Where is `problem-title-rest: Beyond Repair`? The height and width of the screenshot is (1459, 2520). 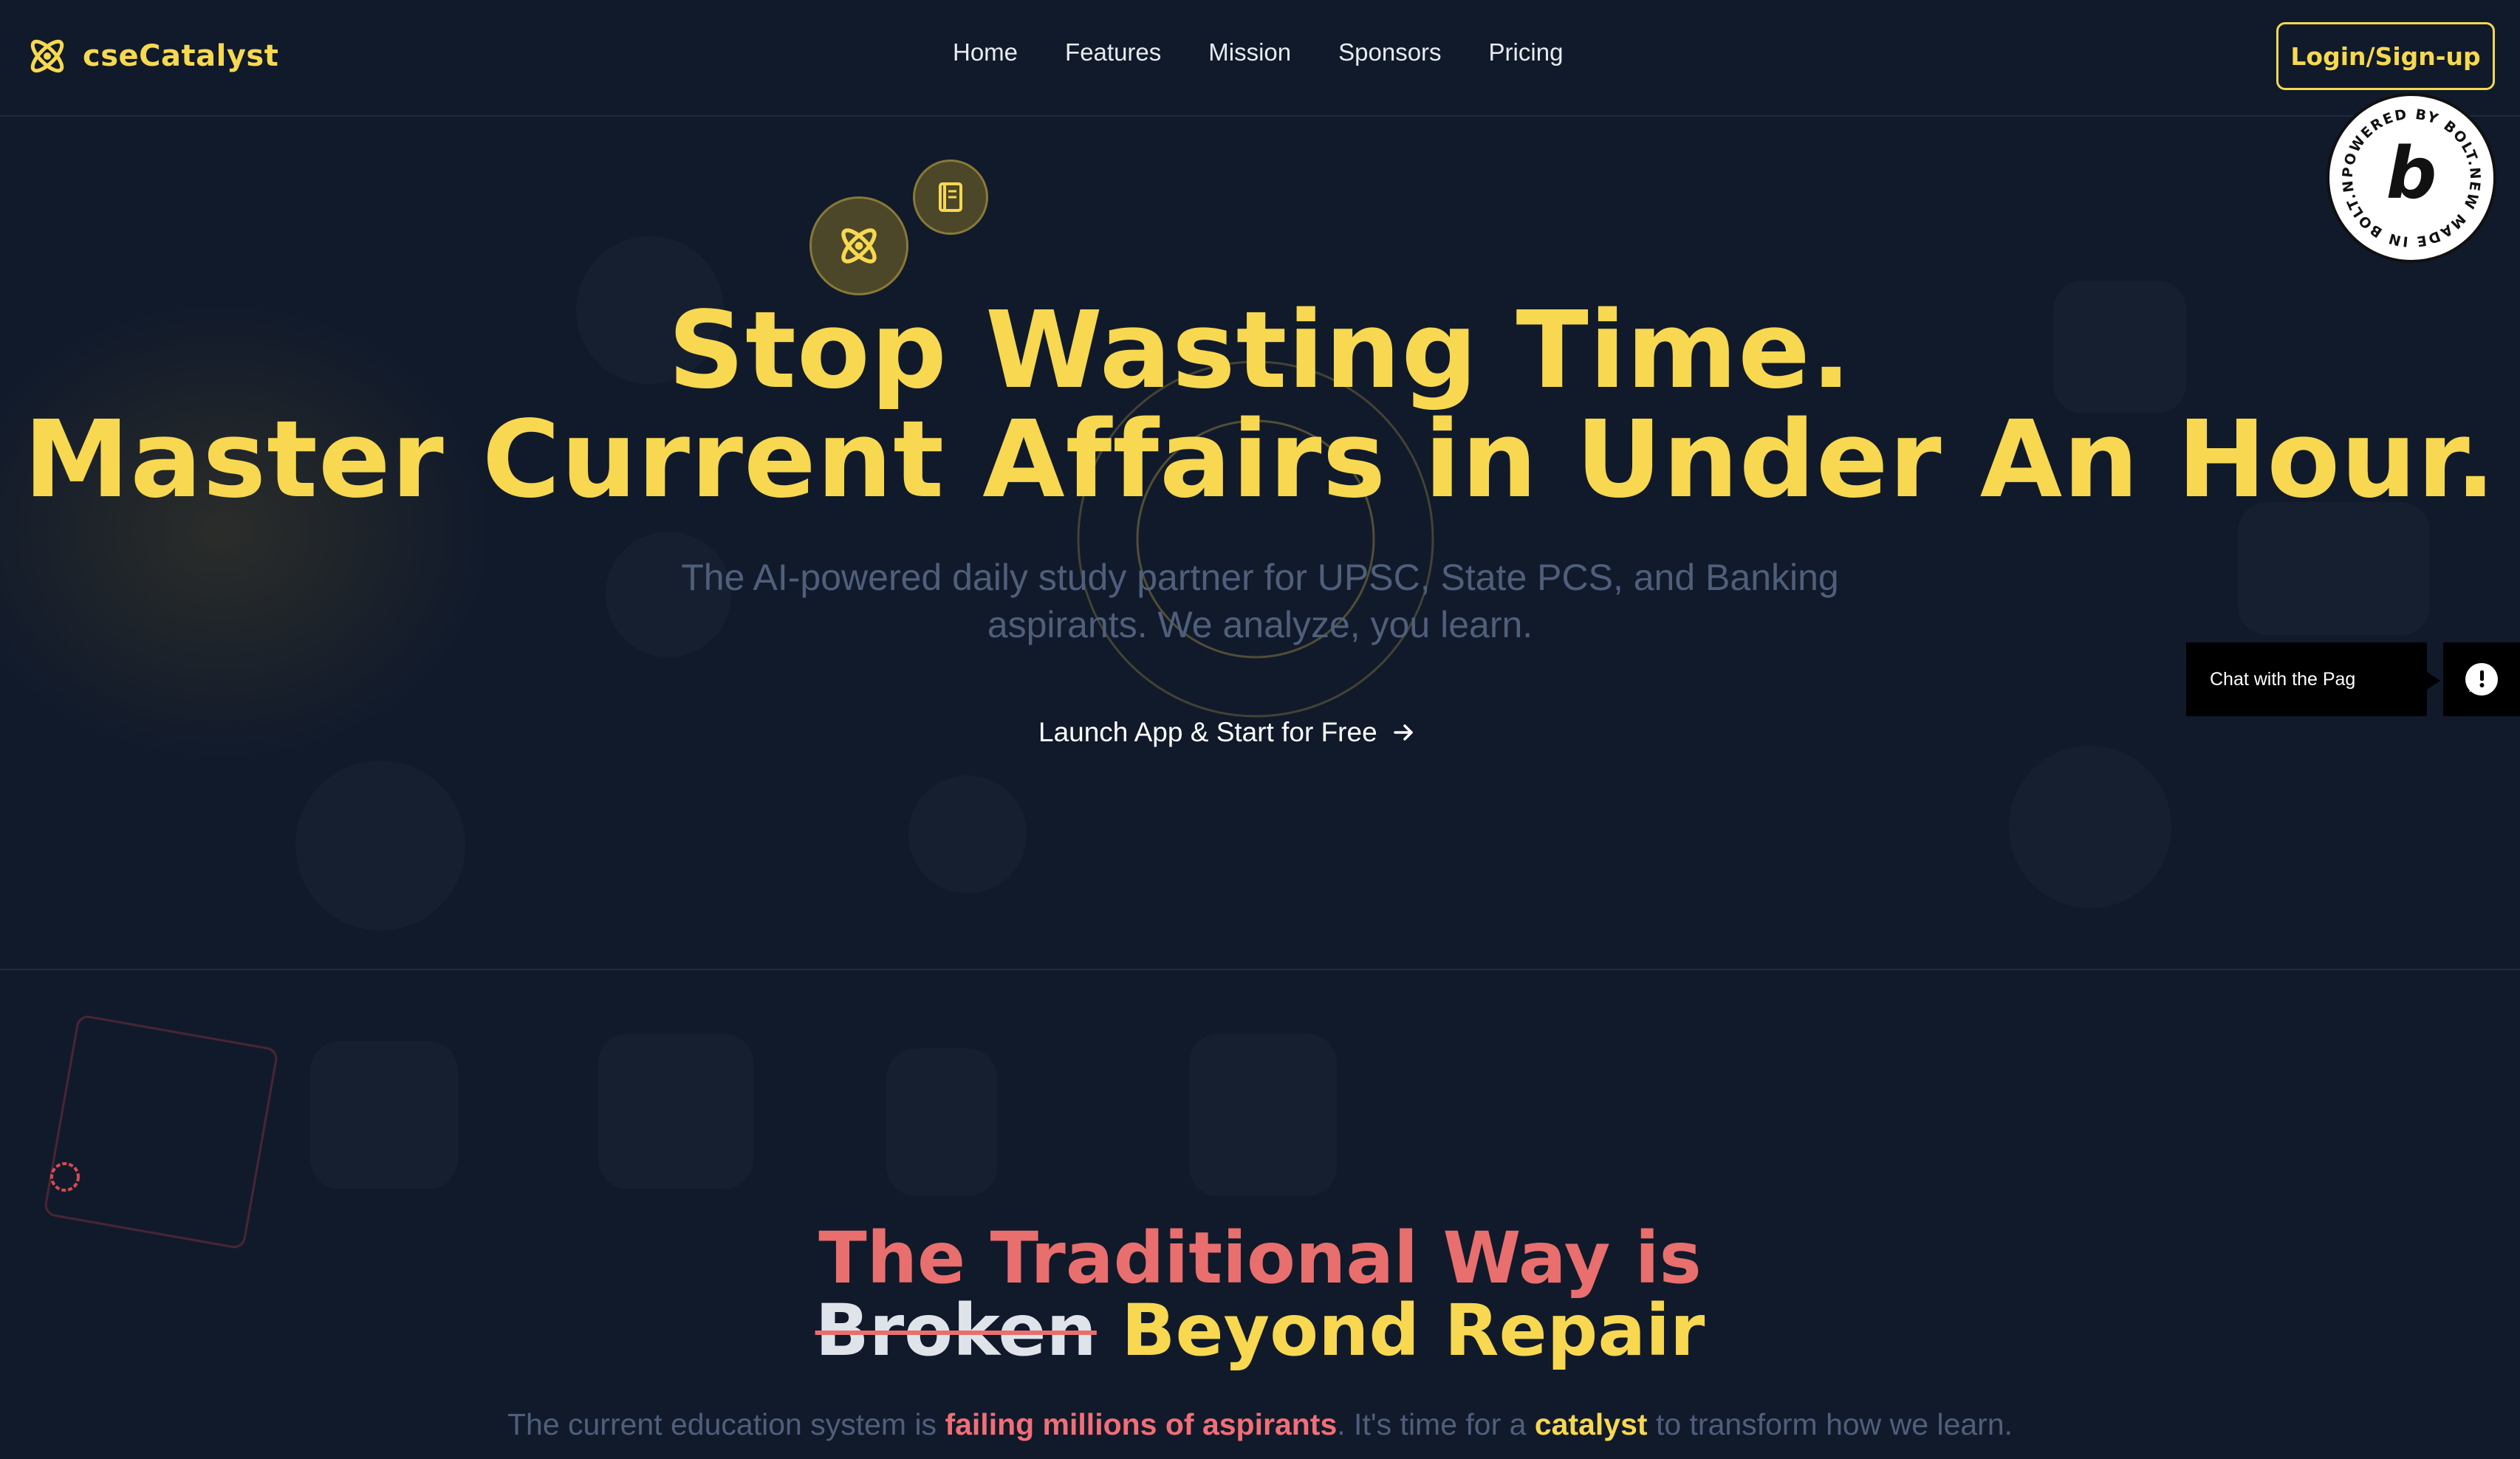
problem-title-rest: Beyond Repair is located at coordinates (1413, 1330).